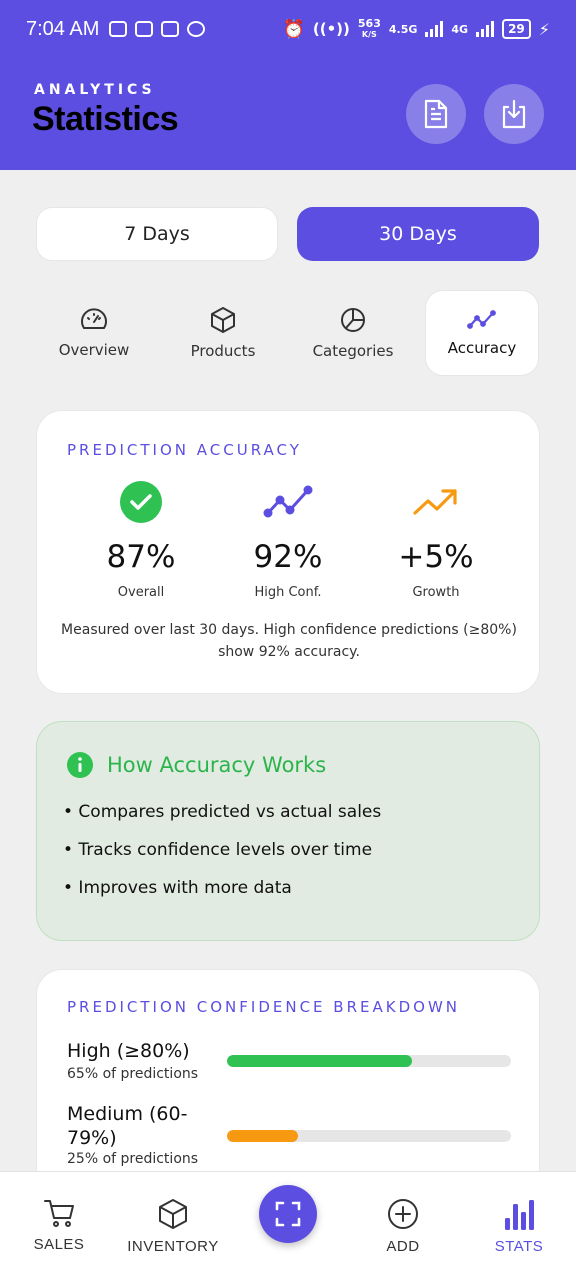 The height and width of the screenshot is (1280, 576). Describe the element at coordinates (141, 592) in the screenshot. I see `metric-overall-label: Overall` at that location.